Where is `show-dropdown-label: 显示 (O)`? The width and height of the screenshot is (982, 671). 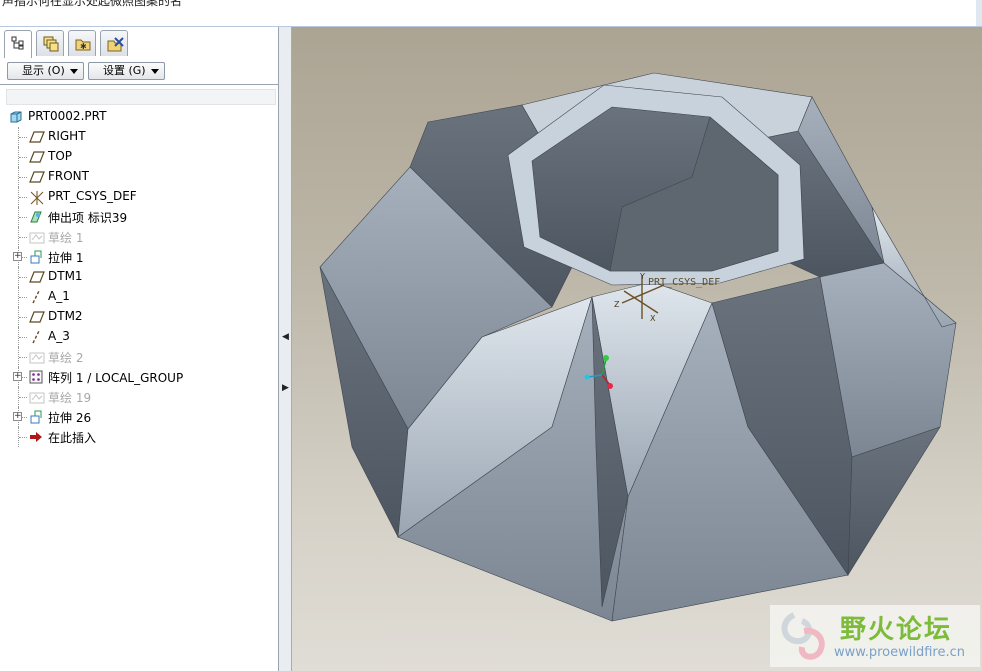
show-dropdown-label: 显示 (O) is located at coordinates (43, 70).